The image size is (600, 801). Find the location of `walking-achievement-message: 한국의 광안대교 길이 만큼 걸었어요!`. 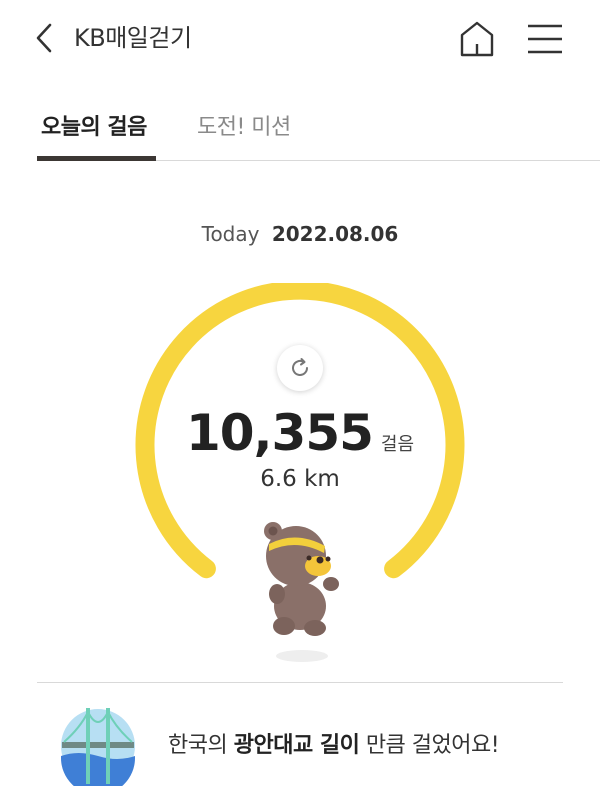

walking-achievement-message: 한국의 광안대교 길이 만큼 걸었어요! is located at coordinates (334, 746).